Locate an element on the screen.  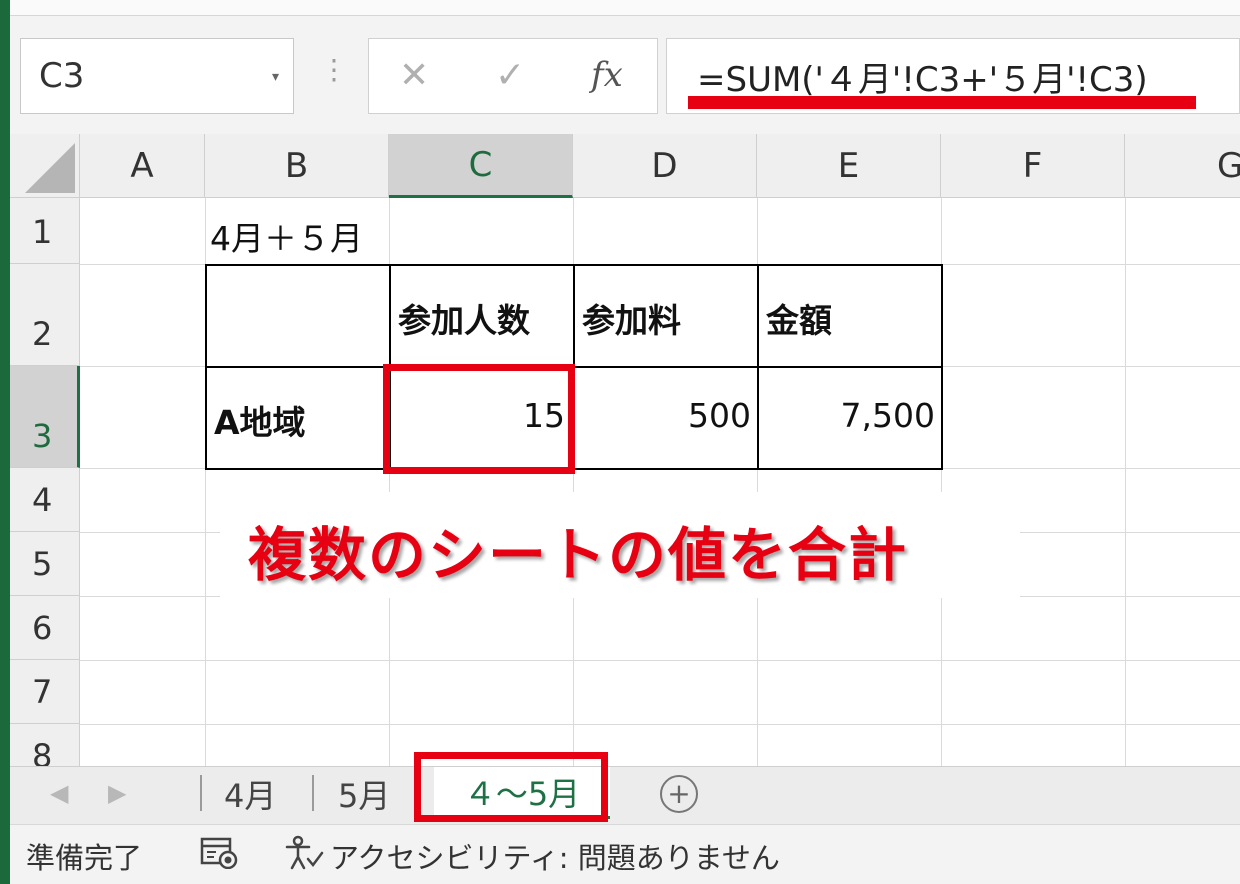
sheet-tab-bar: ◀ ▶ 4月 5月 ４～5月 + is located at coordinates (625, 795).